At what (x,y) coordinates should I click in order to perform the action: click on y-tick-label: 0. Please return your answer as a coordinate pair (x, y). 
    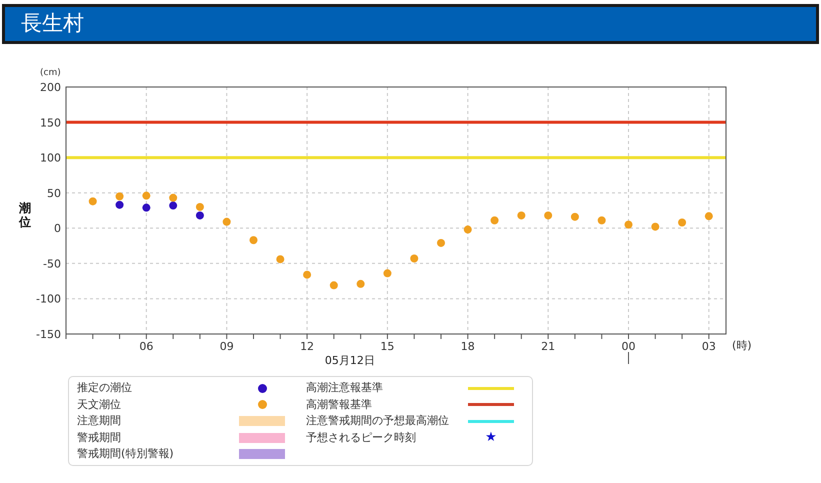
    Looking at the image, I should click on (57, 229).